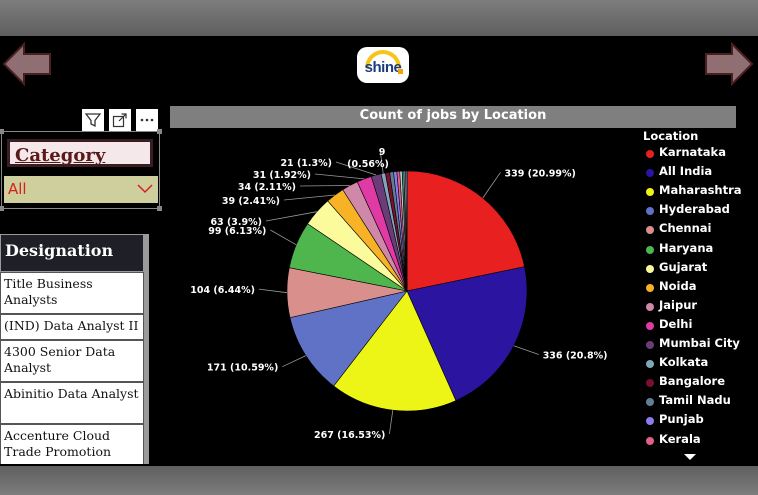 This screenshot has height=495, width=758. Describe the element at coordinates (678, 304) in the screenshot. I see `legend-label: Jaipur` at that location.